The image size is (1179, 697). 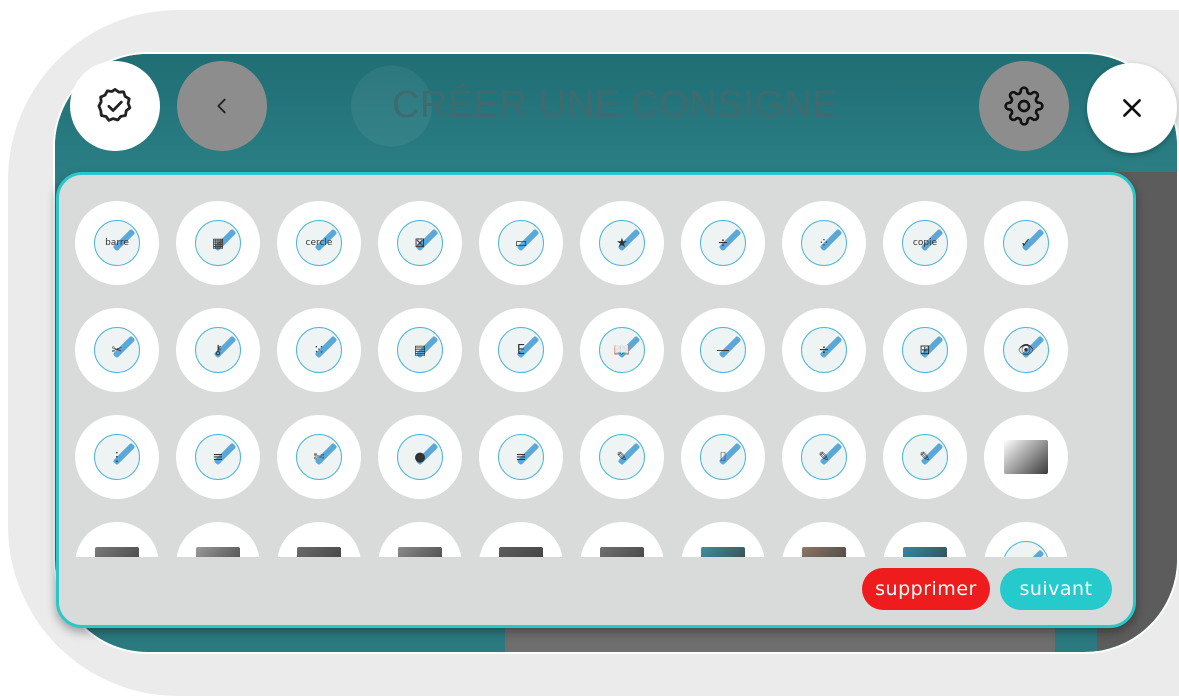 I want to click on tool-tile: 📖, so click(x=622, y=350).